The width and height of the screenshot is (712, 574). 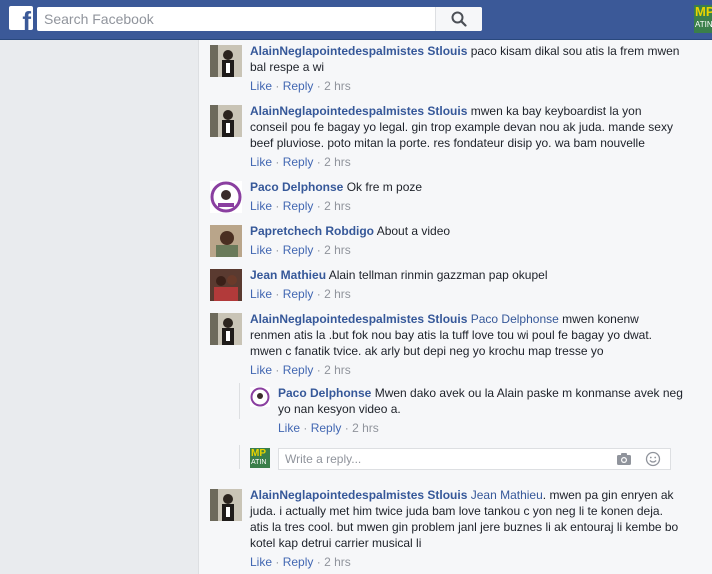 What do you see at coordinates (26, 18) in the screenshot?
I see `facebook-logo-glyph: f` at bounding box center [26, 18].